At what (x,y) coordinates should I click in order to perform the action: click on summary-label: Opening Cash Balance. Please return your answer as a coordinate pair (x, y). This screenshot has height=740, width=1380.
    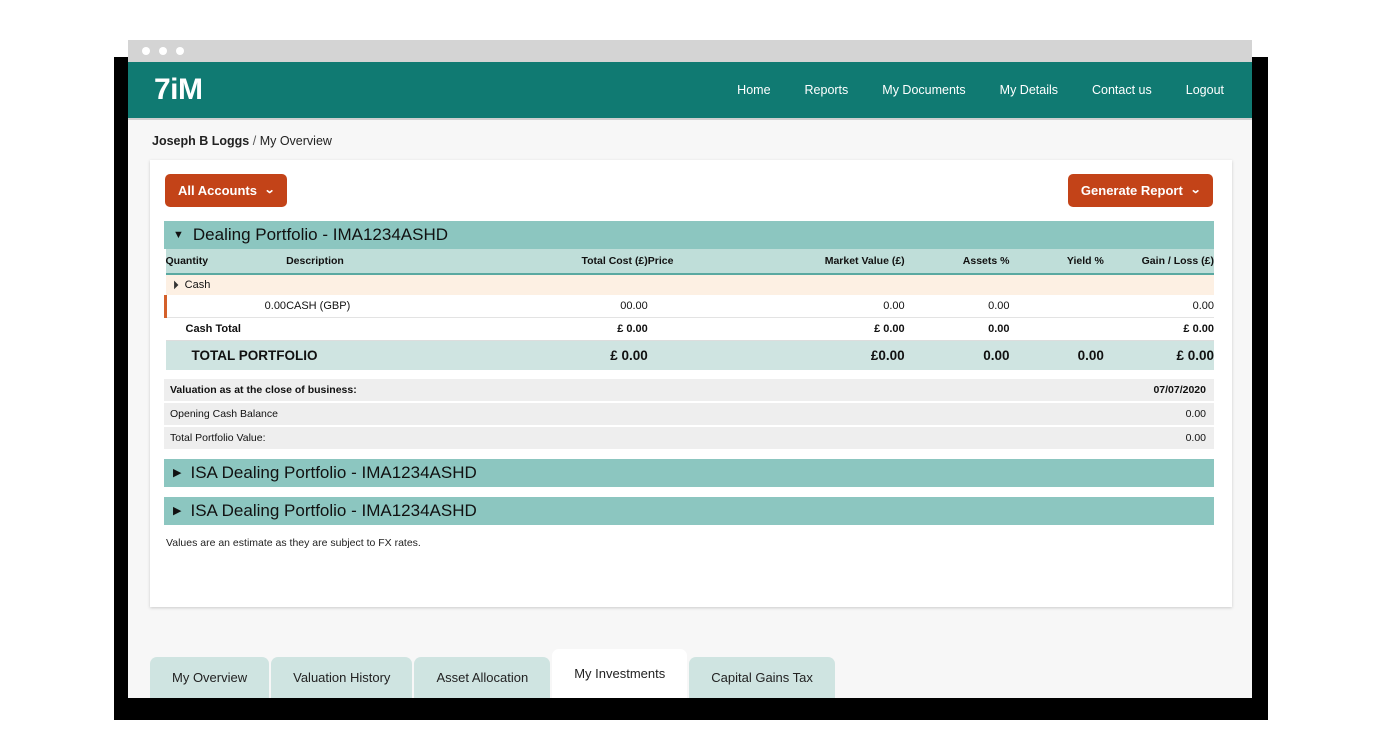
    Looking at the image, I should click on (224, 414).